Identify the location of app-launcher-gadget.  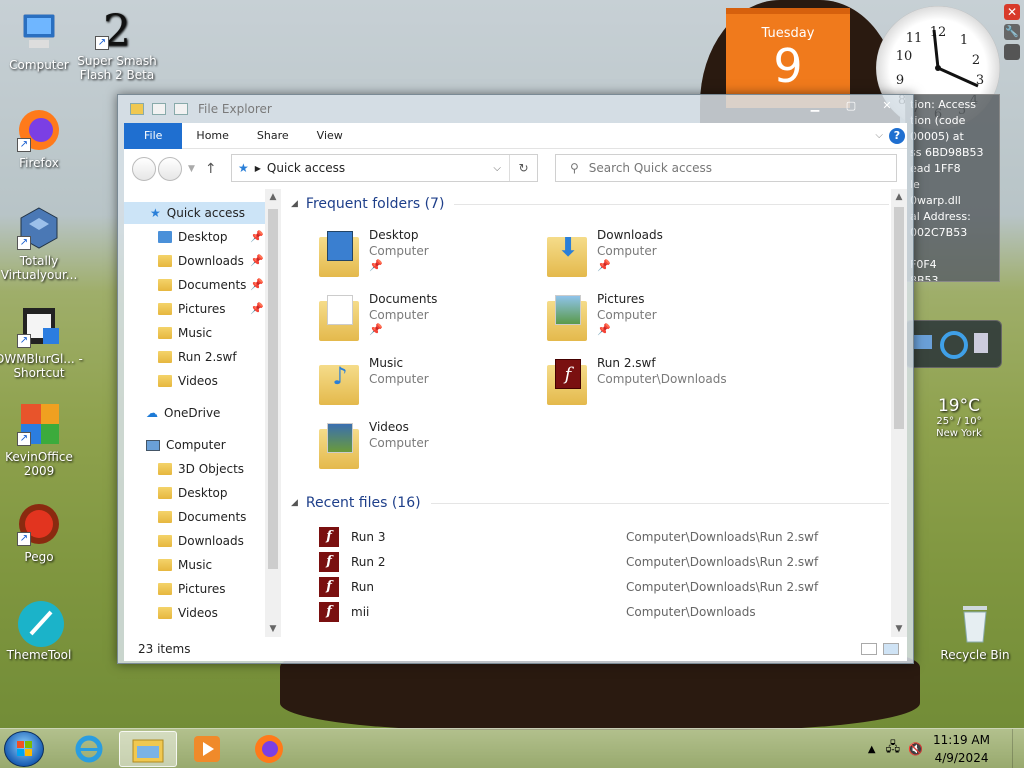
(953, 344).